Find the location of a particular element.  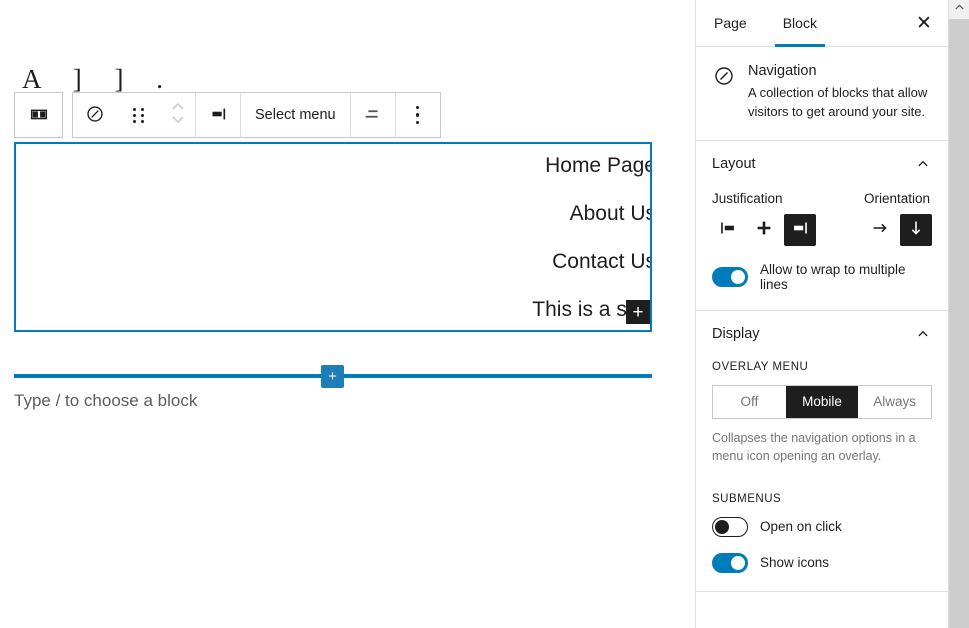

show-icons-toggle is located at coordinates (730, 562).